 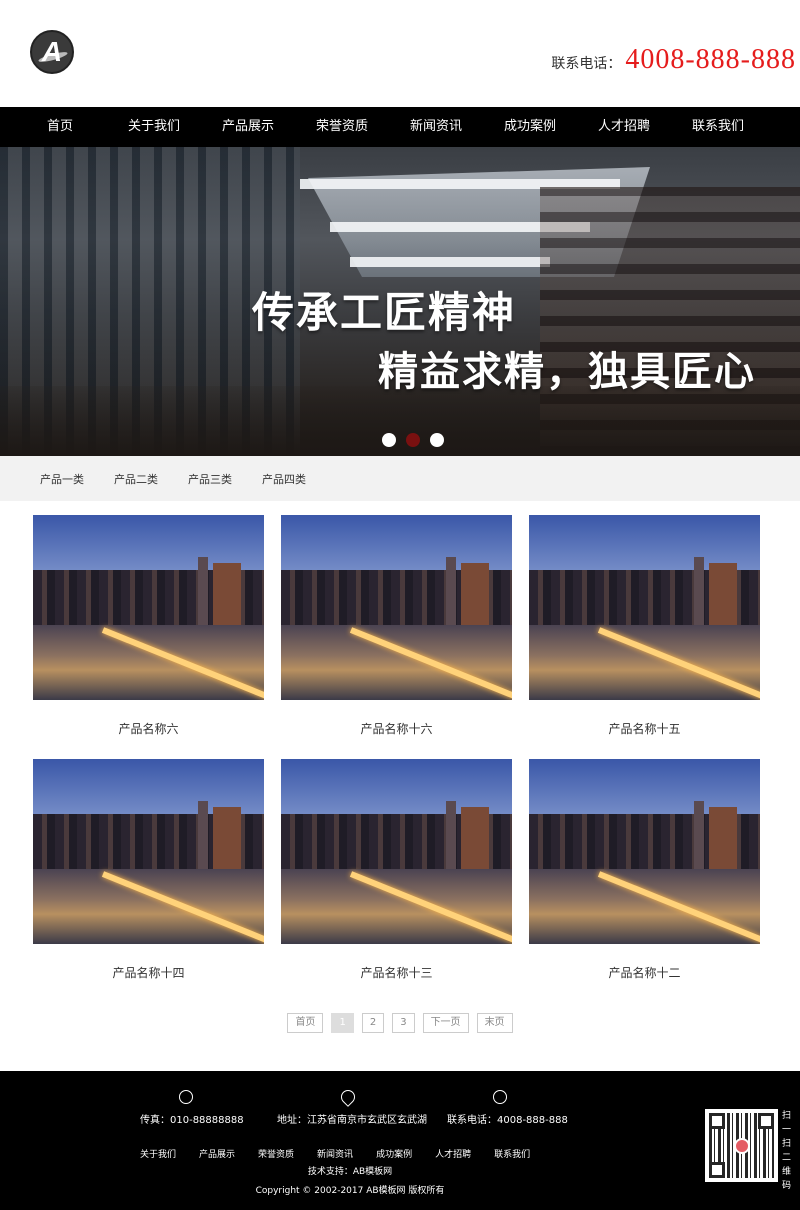 I want to click on footer-fax: 传真：010-88888888, so click(x=192, y=1120).